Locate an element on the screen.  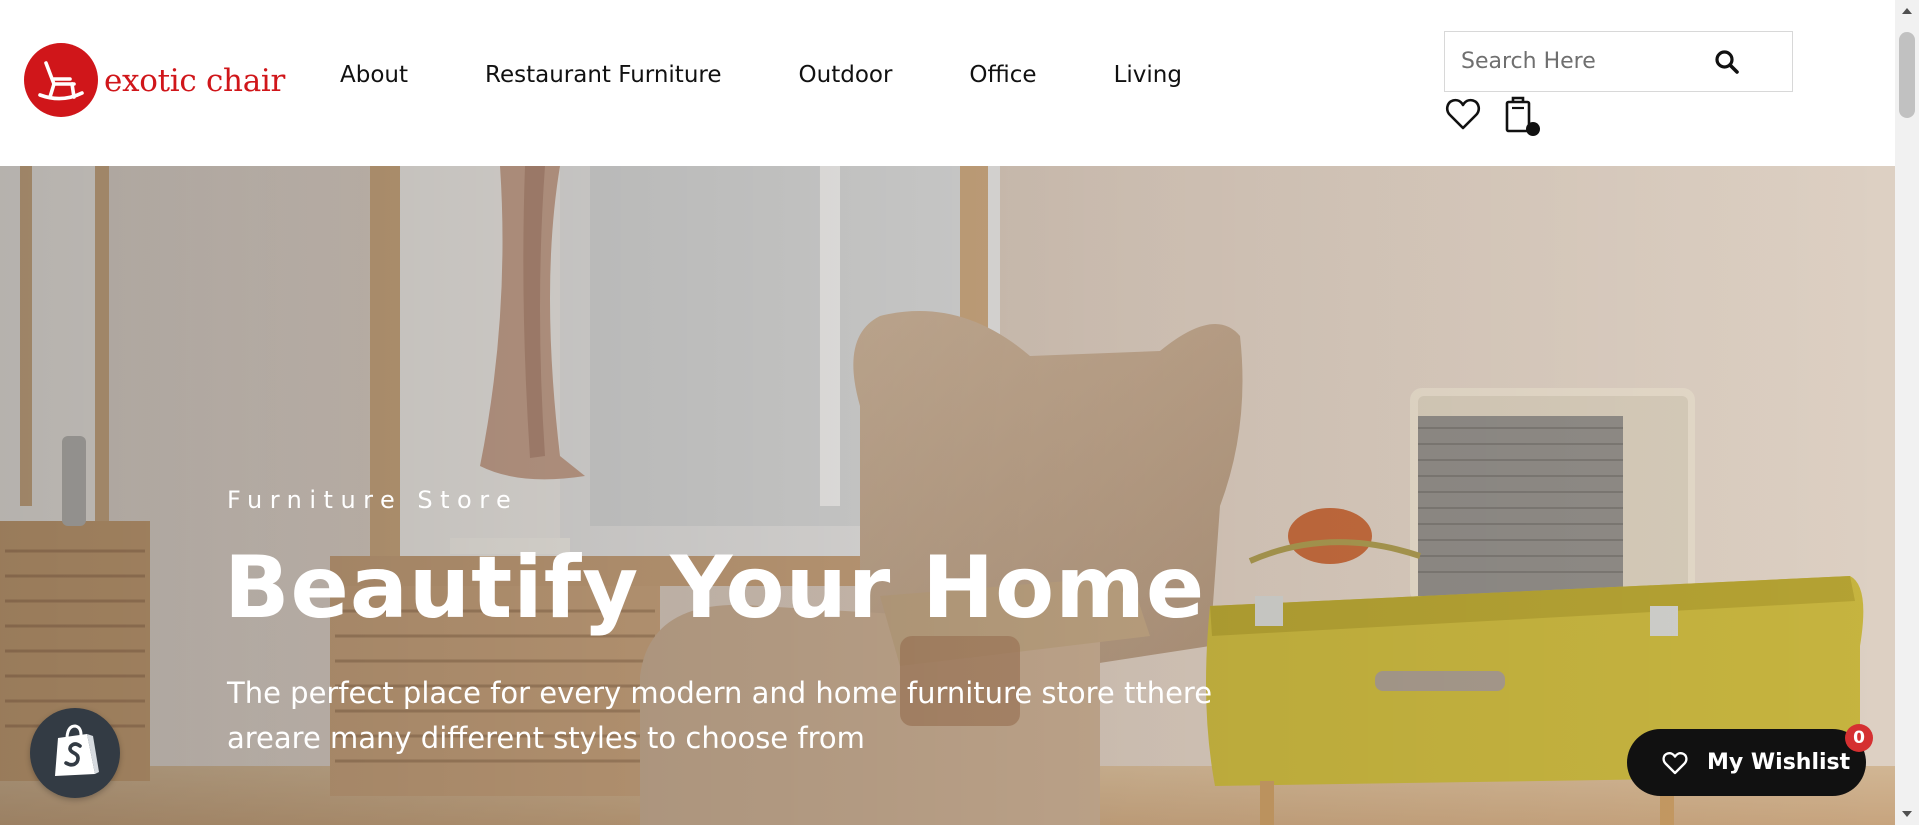
search-input is located at coordinates (1590, 61).